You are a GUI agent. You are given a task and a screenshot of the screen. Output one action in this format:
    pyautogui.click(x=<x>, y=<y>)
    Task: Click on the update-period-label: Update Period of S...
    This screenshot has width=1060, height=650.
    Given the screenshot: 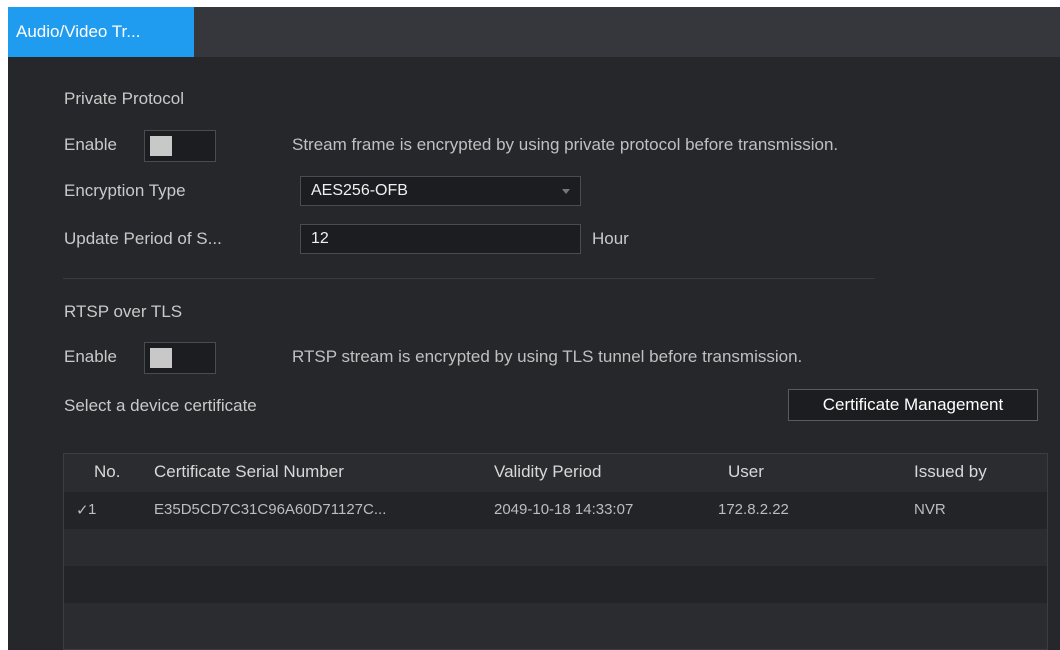 What is the action you would take?
    pyautogui.click(x=143, y=238)
    